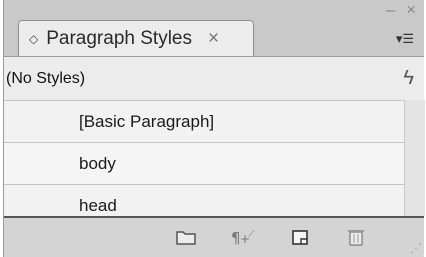 The height and width of the screenshot is (257, 426). Describe the element at coordinates (242, 237) in the screenshot. I see `clear-overrides-icon: ¶ + ⟋` at that location.